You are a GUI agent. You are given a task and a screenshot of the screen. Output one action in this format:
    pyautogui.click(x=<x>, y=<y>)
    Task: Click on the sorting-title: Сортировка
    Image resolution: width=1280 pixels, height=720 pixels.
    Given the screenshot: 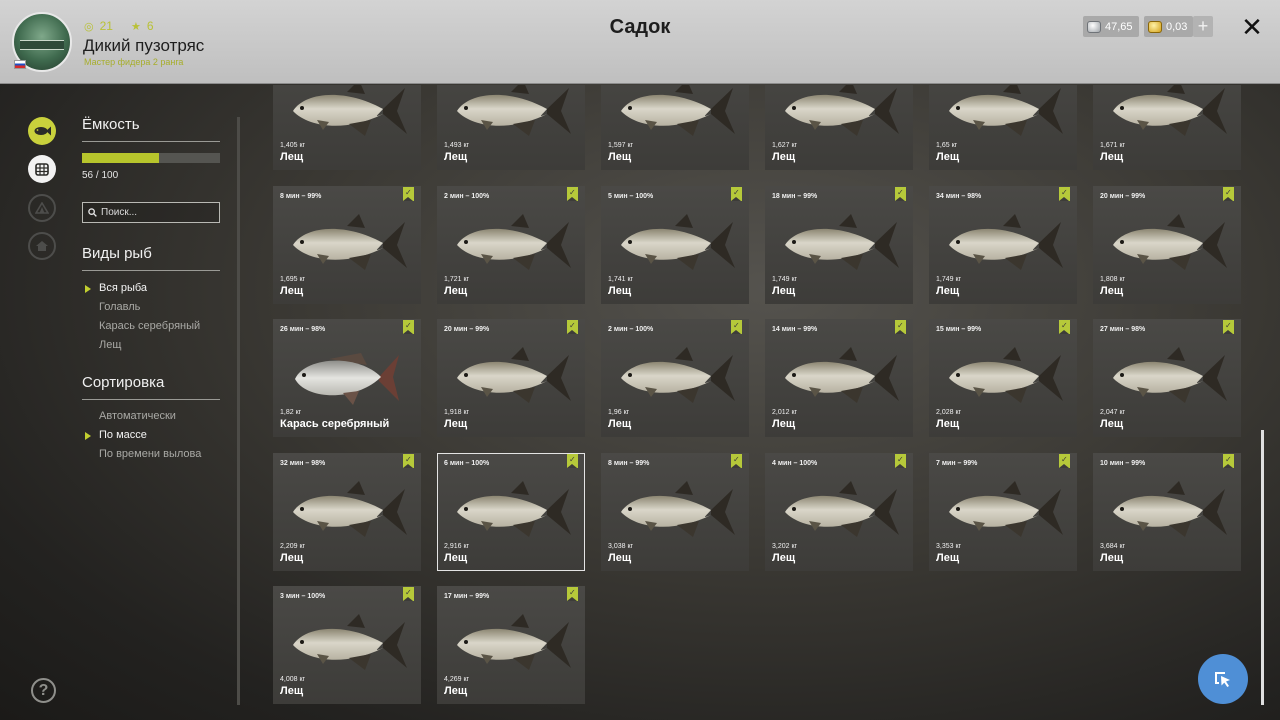 What is the action you would take?
    pyautogui.click(x=123, y=382)
    